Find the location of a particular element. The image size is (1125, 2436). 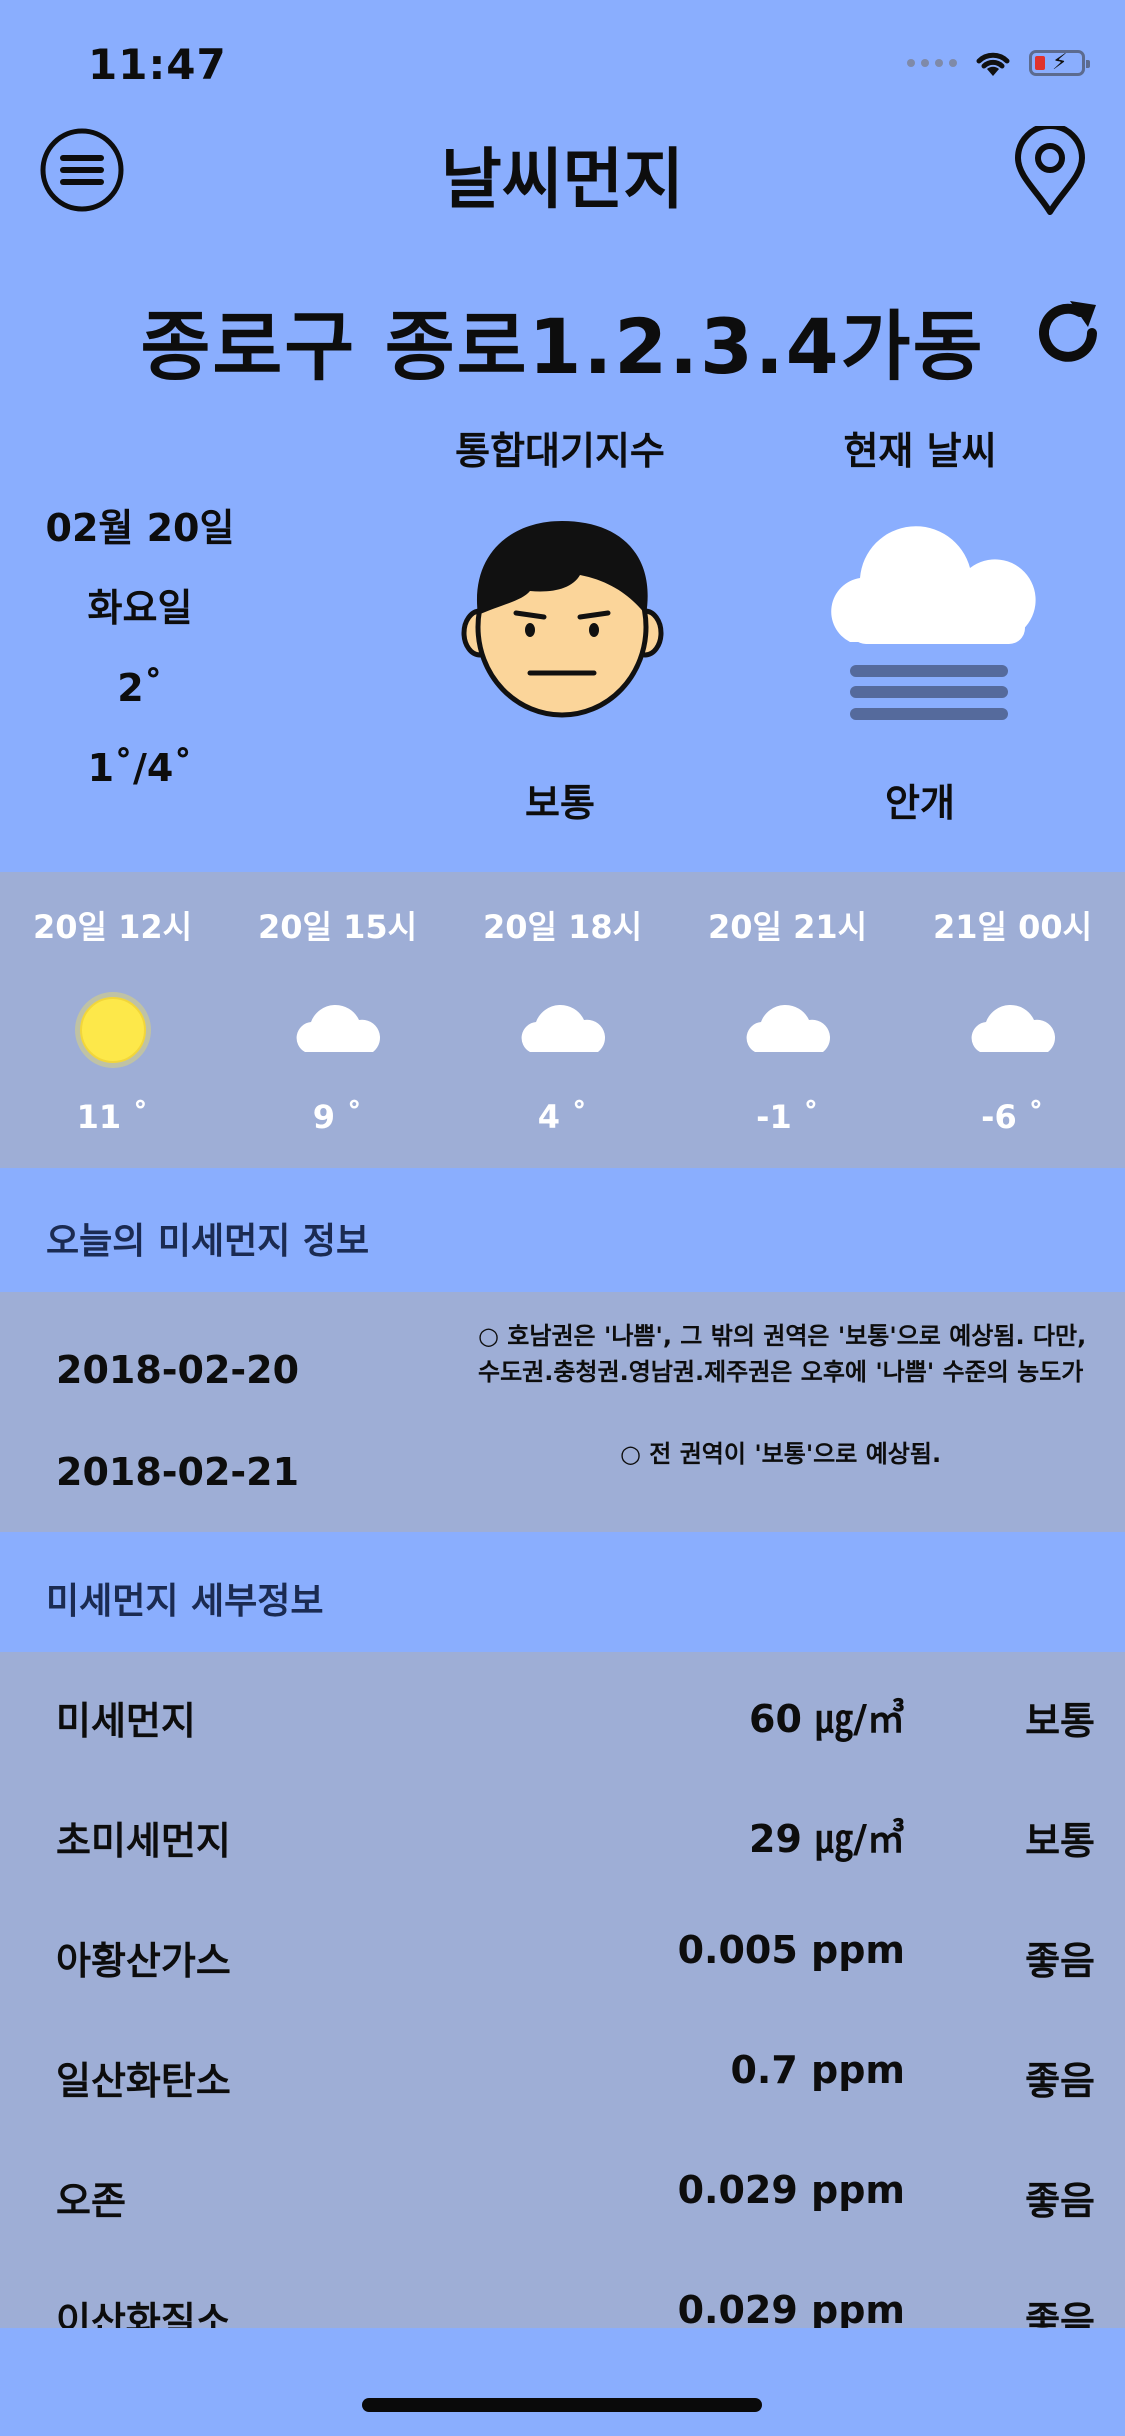

weekday-text: 화요일 is located at coordinates (140, 608).